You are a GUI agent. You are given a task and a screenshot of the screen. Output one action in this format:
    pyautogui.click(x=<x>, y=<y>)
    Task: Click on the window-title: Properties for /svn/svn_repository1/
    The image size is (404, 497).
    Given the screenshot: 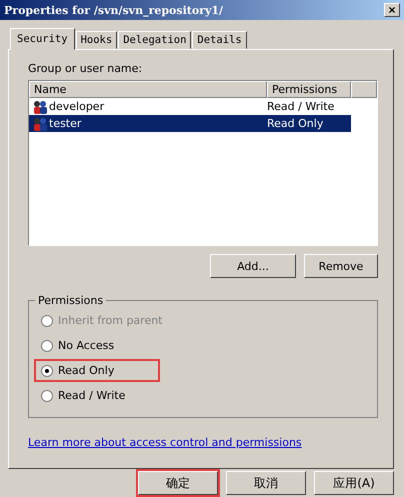 What is the action you would take?
    pyautogui.click(x=114, y=10)
    